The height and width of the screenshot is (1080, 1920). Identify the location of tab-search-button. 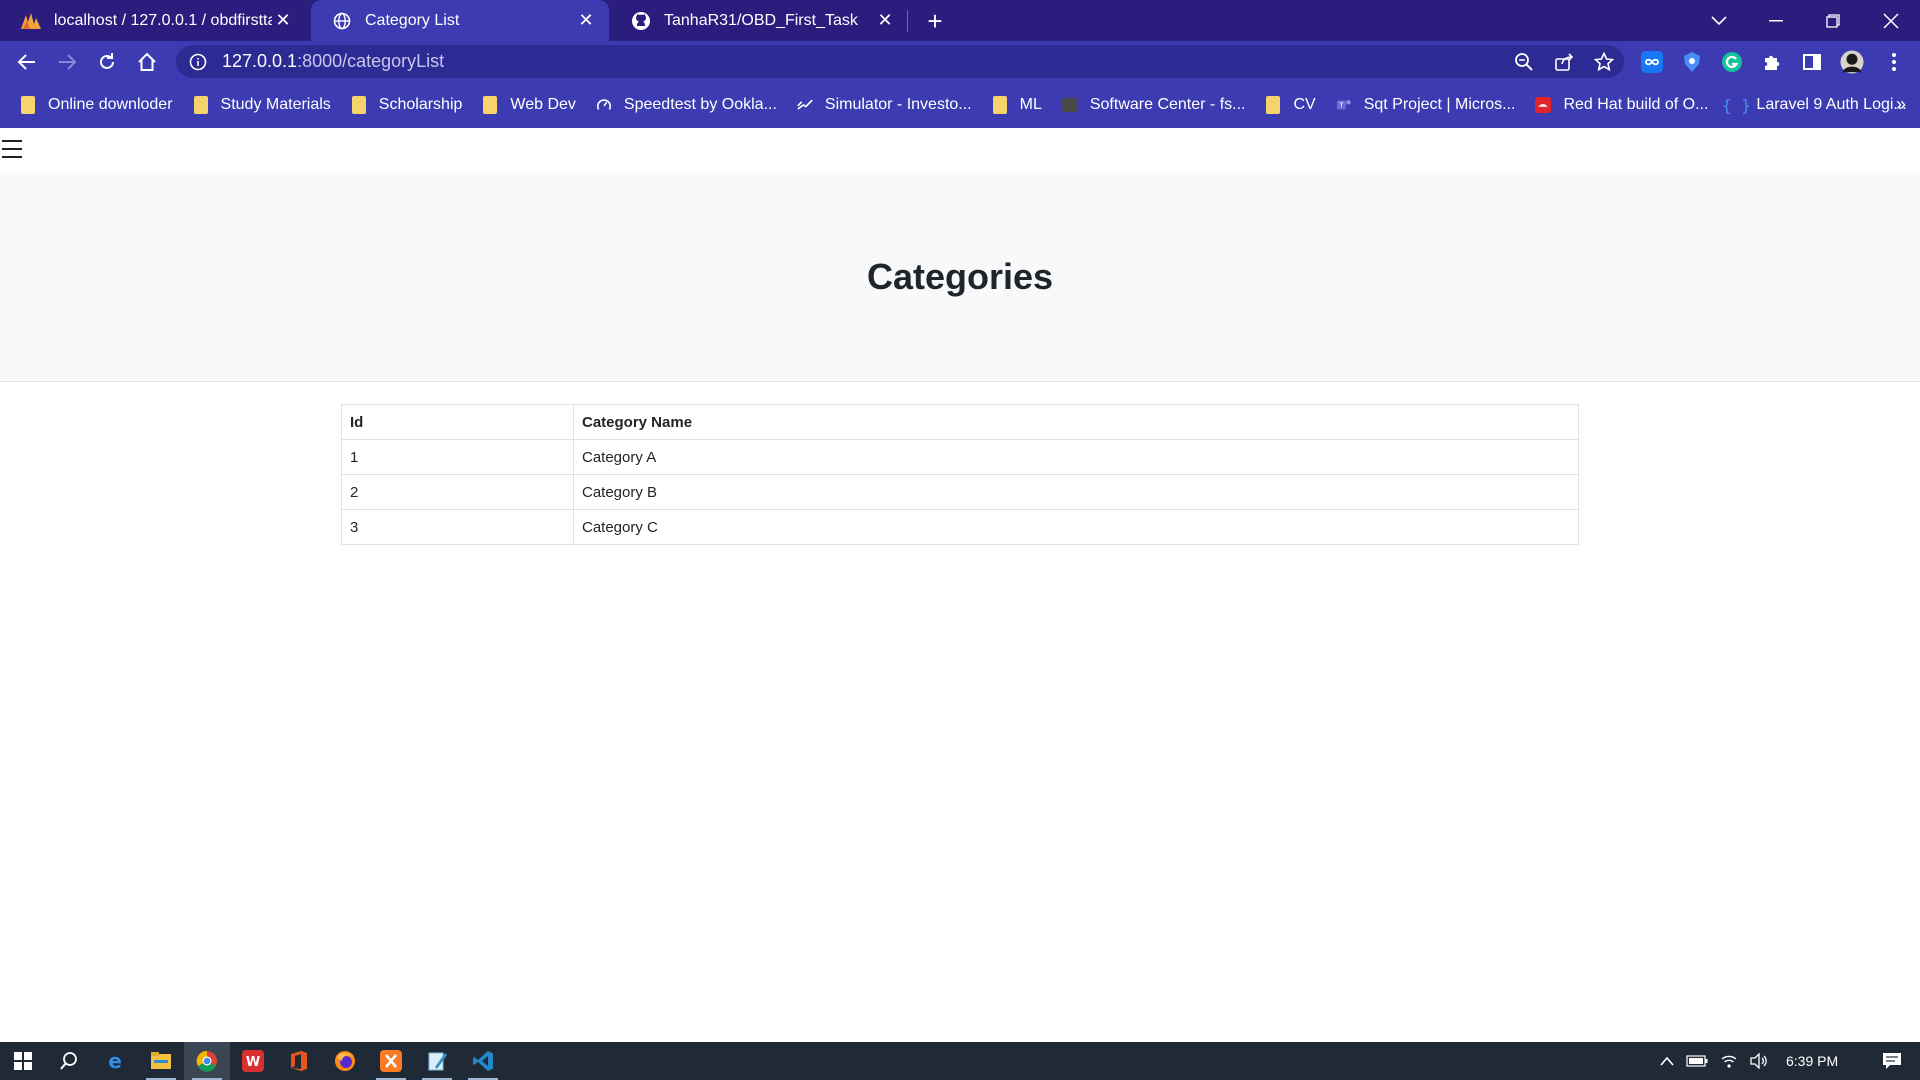
(1719, 20).